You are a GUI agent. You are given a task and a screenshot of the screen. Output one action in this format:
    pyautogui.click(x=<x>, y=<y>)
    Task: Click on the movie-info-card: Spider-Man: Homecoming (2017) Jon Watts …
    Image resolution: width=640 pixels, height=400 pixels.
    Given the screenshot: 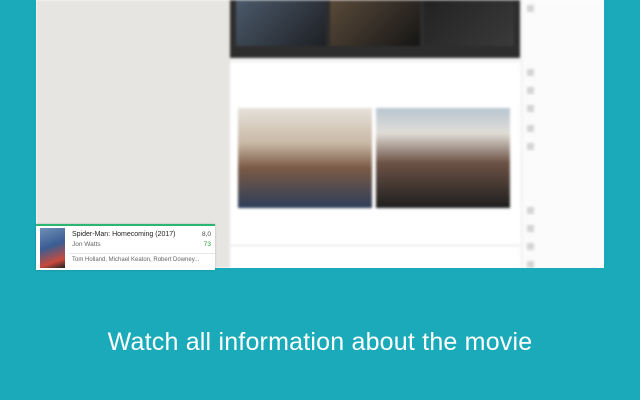 What is the action you would take?
    pyautogui.click(x=125, y=247)
    